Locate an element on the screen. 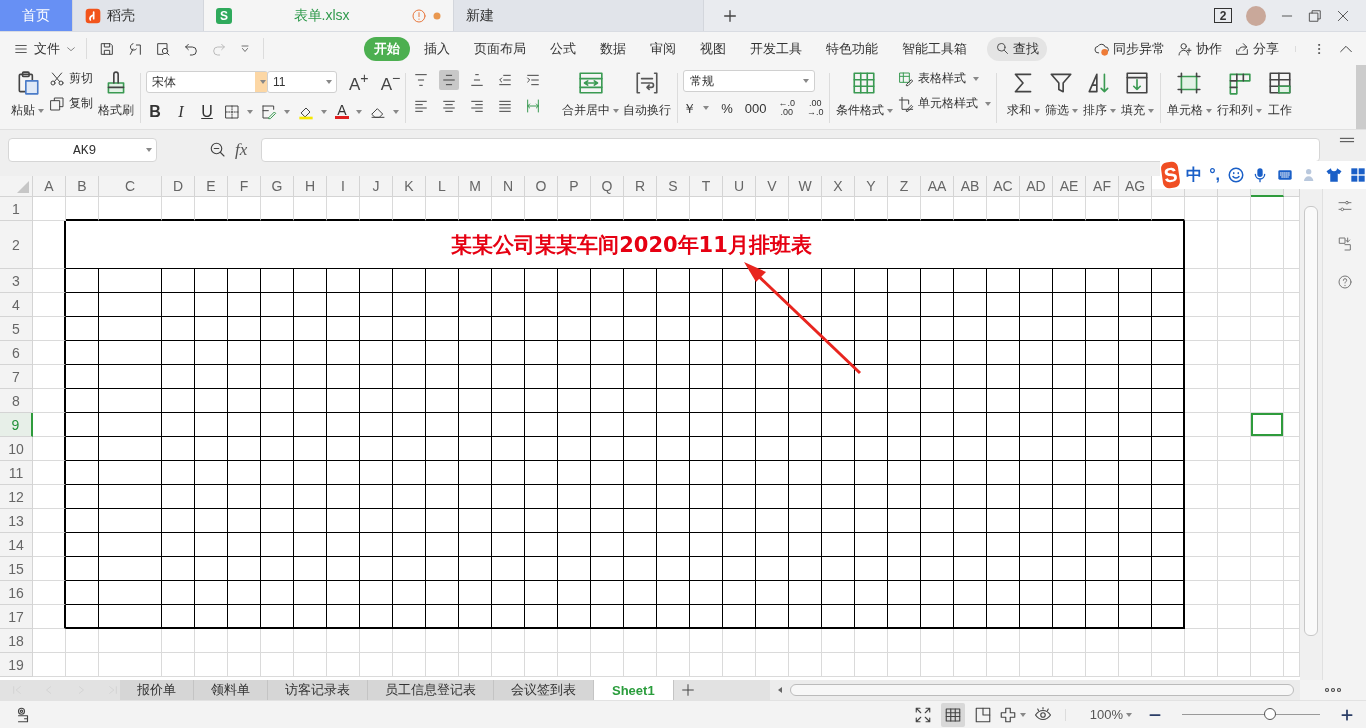  row-header: 9 is located at coordinates (16, 425).